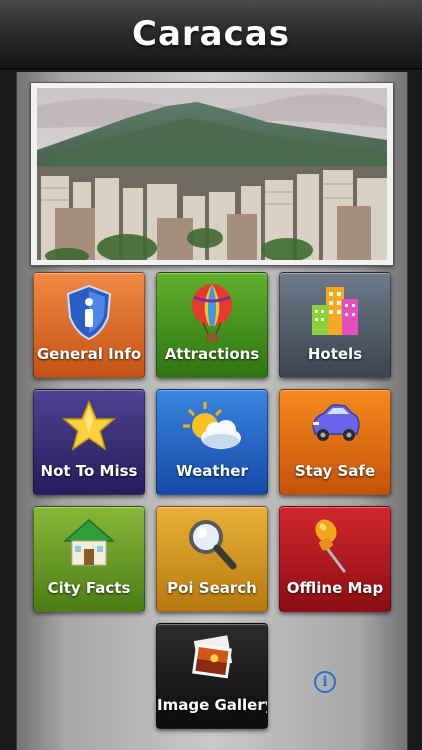 Image resolution: width=422 pixels, height=750 pixels. I want to click on sun-cloud-icon, so click(212, 431).